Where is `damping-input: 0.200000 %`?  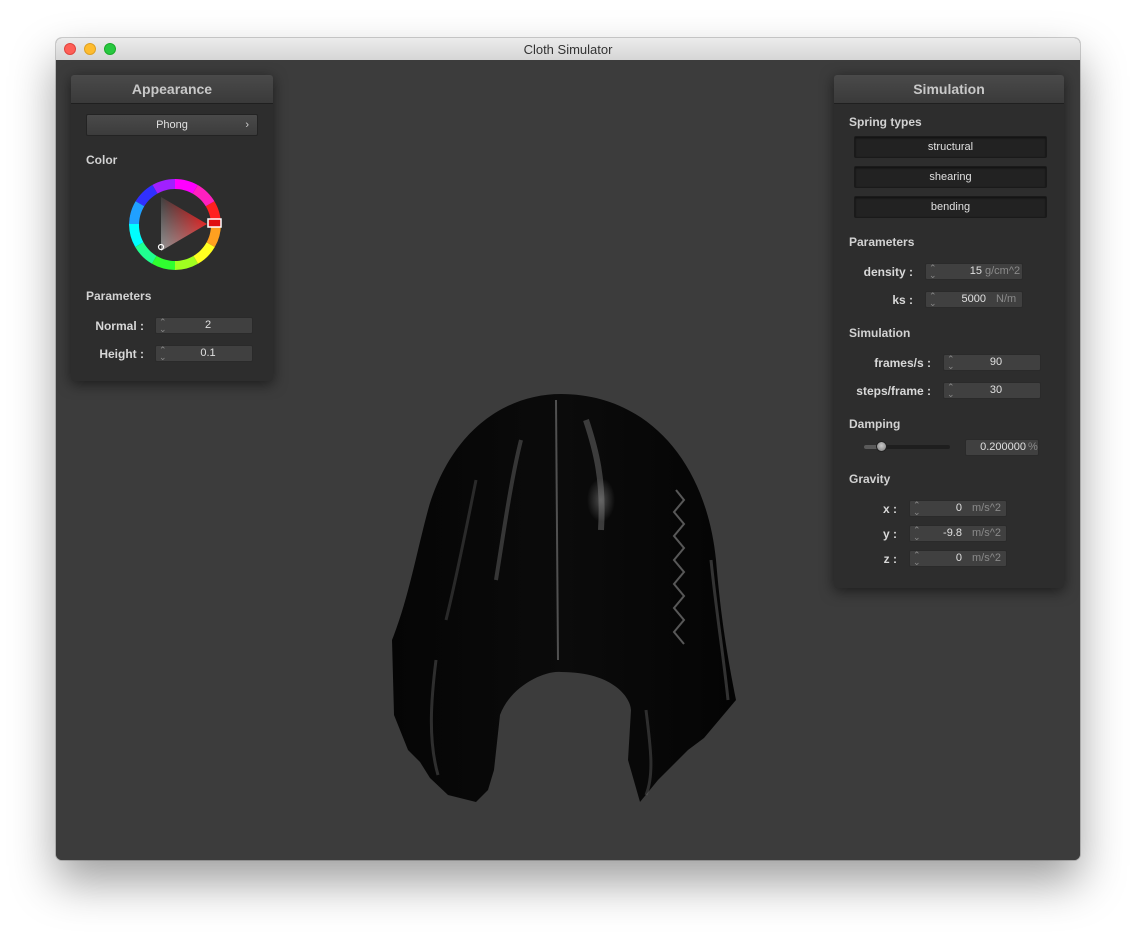 damping-input: 0.200000 % is located at coordinates (1002, 447).